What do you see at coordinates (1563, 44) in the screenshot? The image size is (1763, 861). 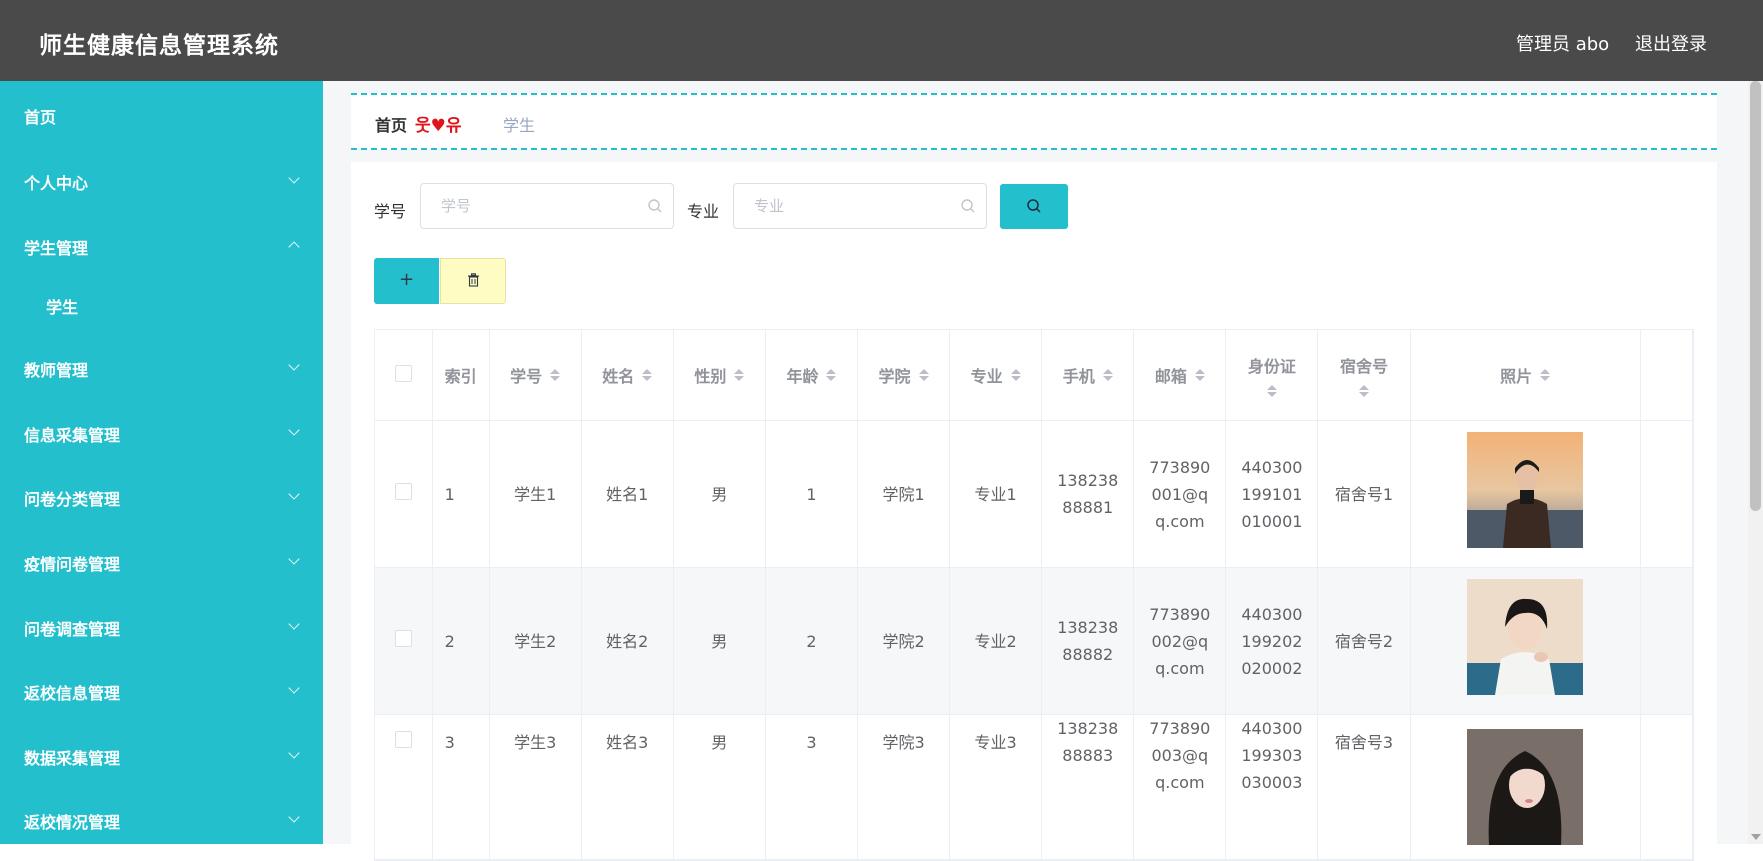 I see `current-user: 管理员 abo` at bounding box center [1563, 44].